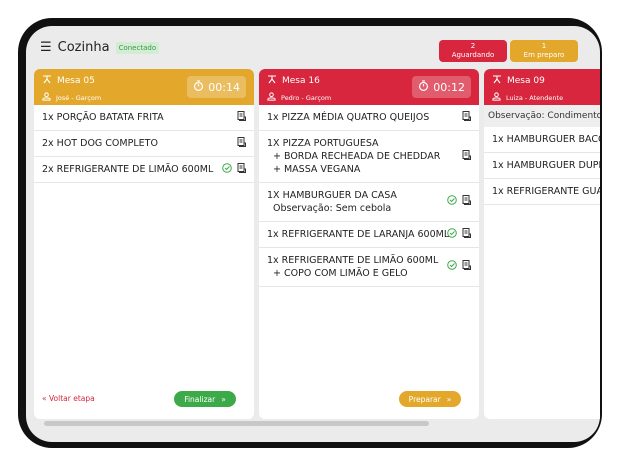  I want to click on button-label: Preparar, so click(424, 399).